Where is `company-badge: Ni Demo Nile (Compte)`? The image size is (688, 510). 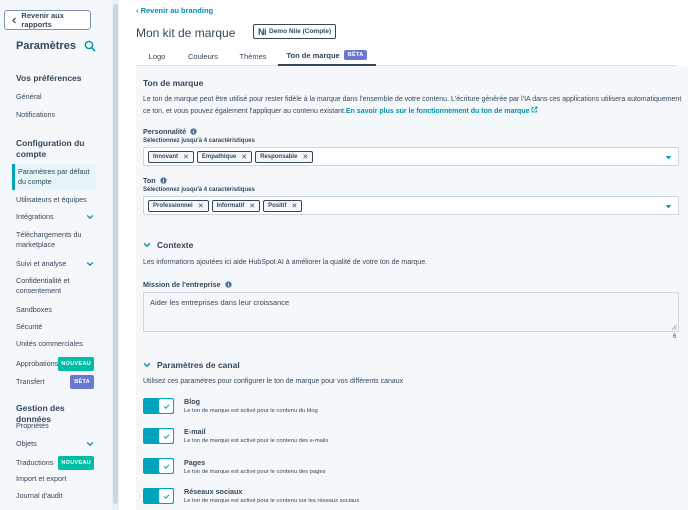 company-badge: Ni Demo Nile (Compte) is located at coordinates (295, 31).